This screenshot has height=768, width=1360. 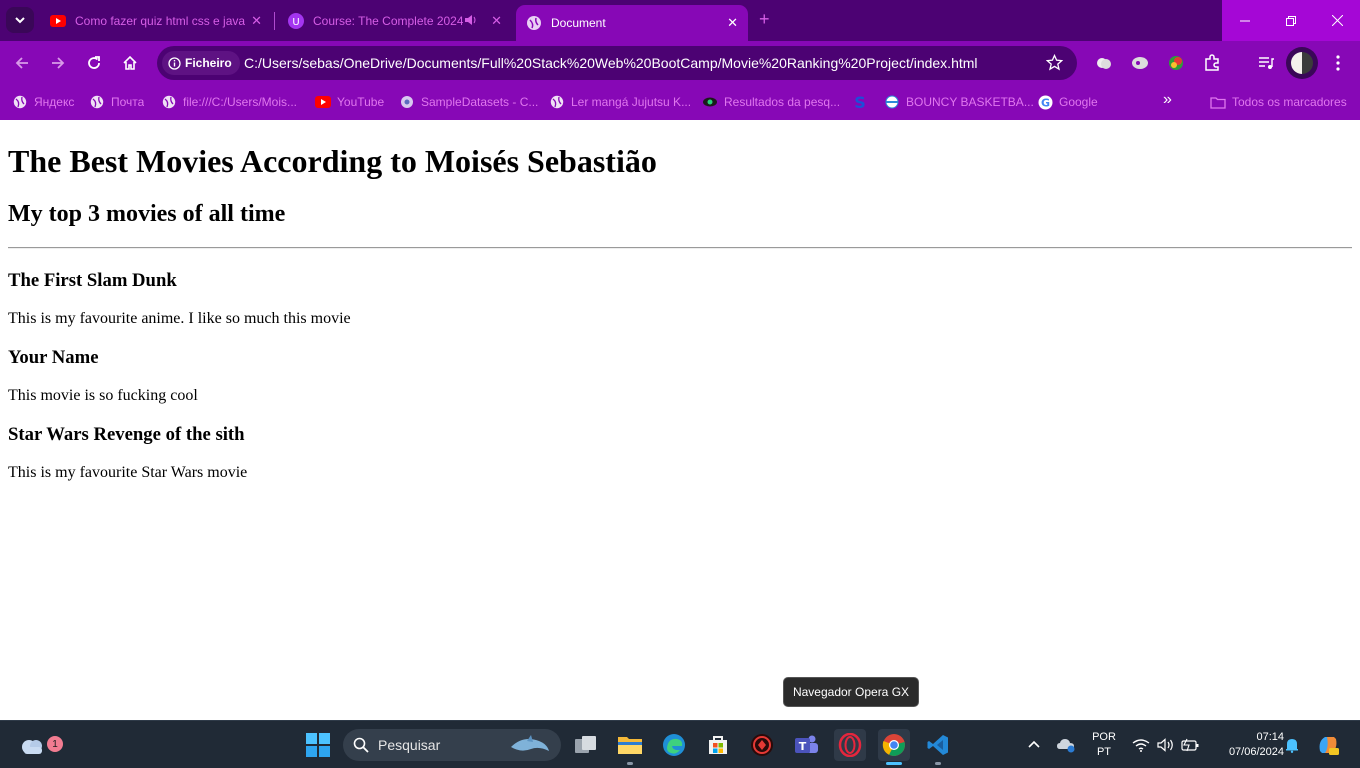 What do you see at coordinates (94, 63) in the screenshot?
I see `reload-button` at bounding box center [94, 63].